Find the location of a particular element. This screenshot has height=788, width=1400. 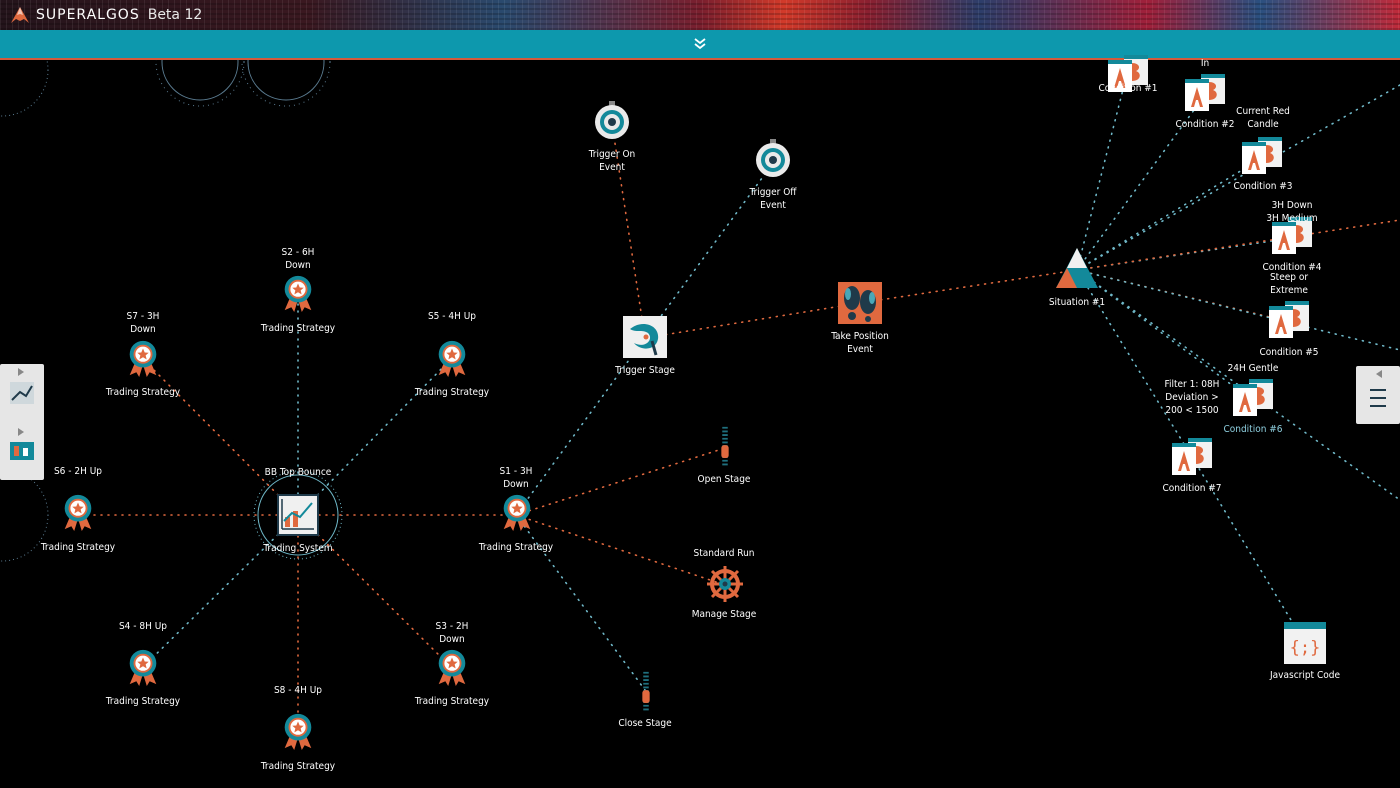

strategy-s6-type: Trading Strategy is located at coordinates (78, 547).